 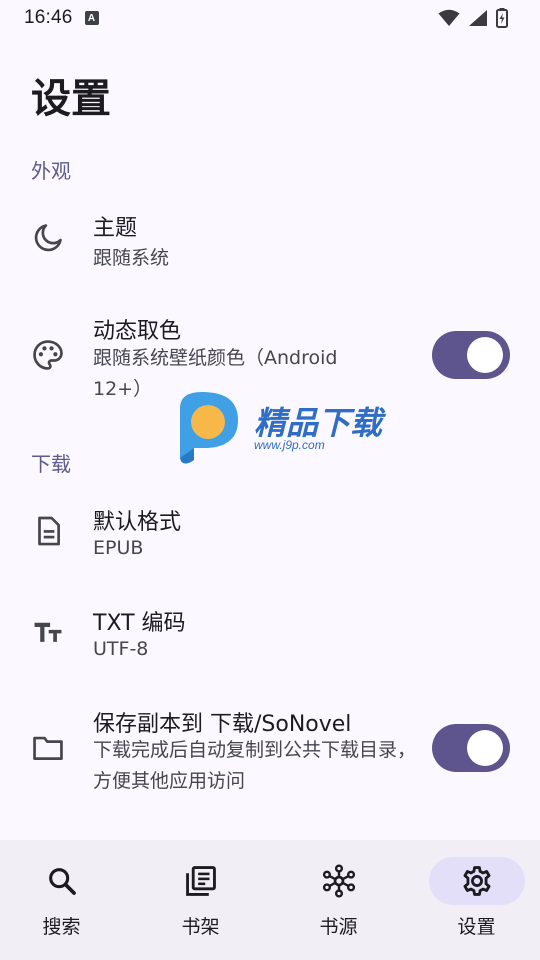 I want to click on section-header-appearance: 外观, so click(x=51, y=171).